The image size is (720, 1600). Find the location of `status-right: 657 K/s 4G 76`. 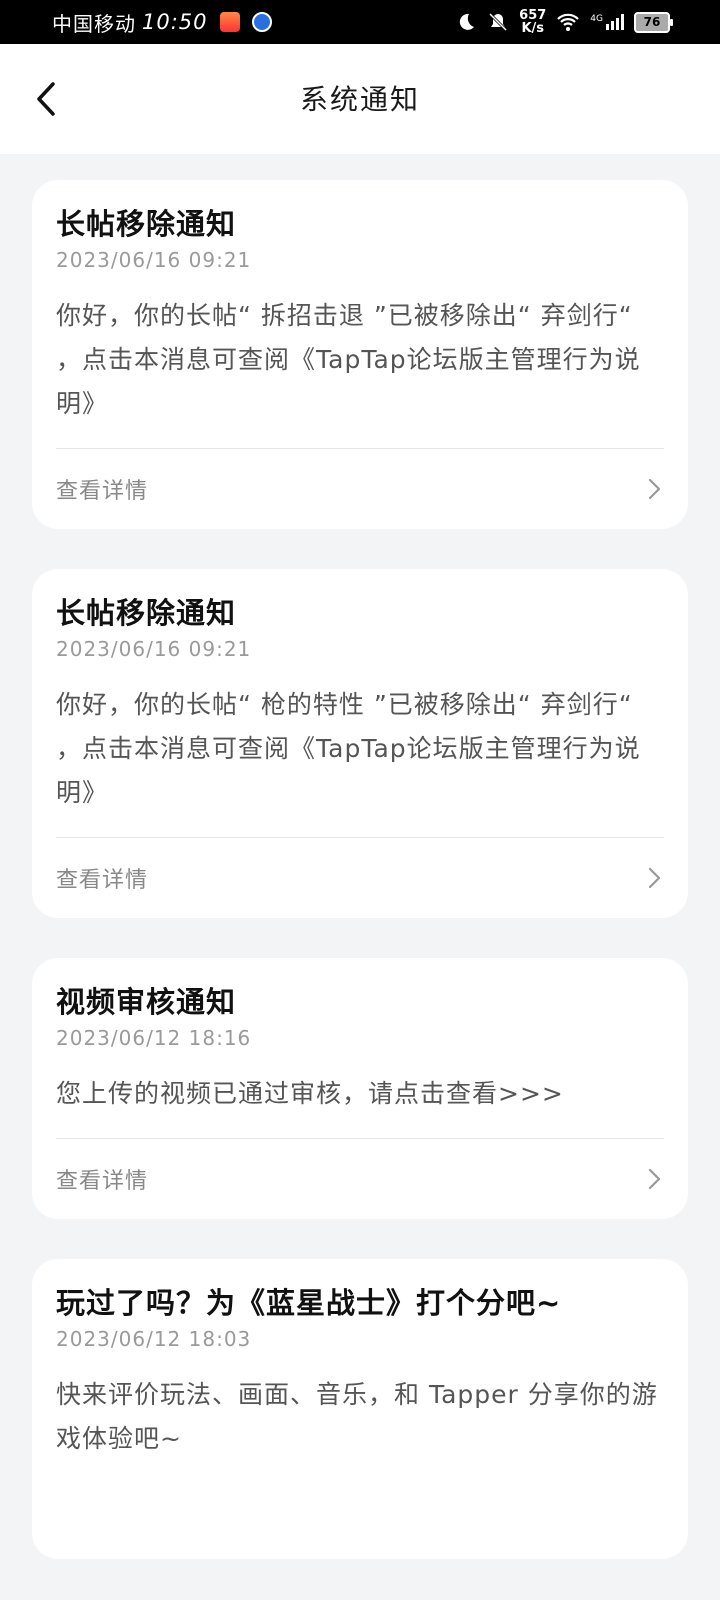

status-right: 657 K/s 4G 76 is located at coordinates (564, 22).